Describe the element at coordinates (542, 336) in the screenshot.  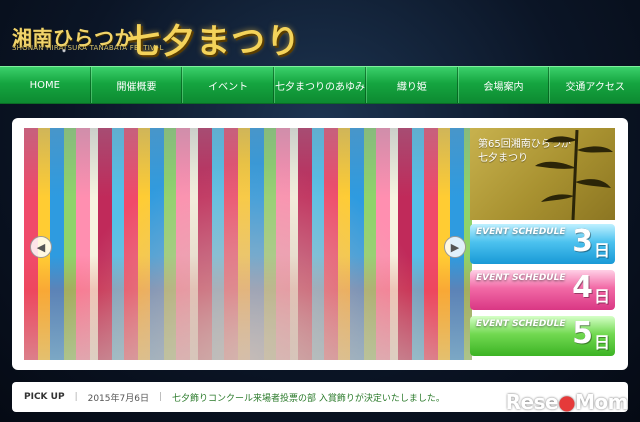
I see `event-schedule-day-5: EVENT SCHEDULE 5 日` at that location.